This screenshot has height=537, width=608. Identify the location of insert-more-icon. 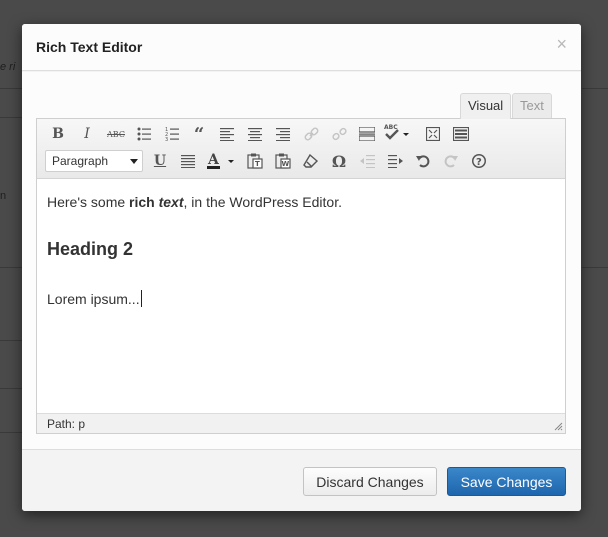
(367, 134).